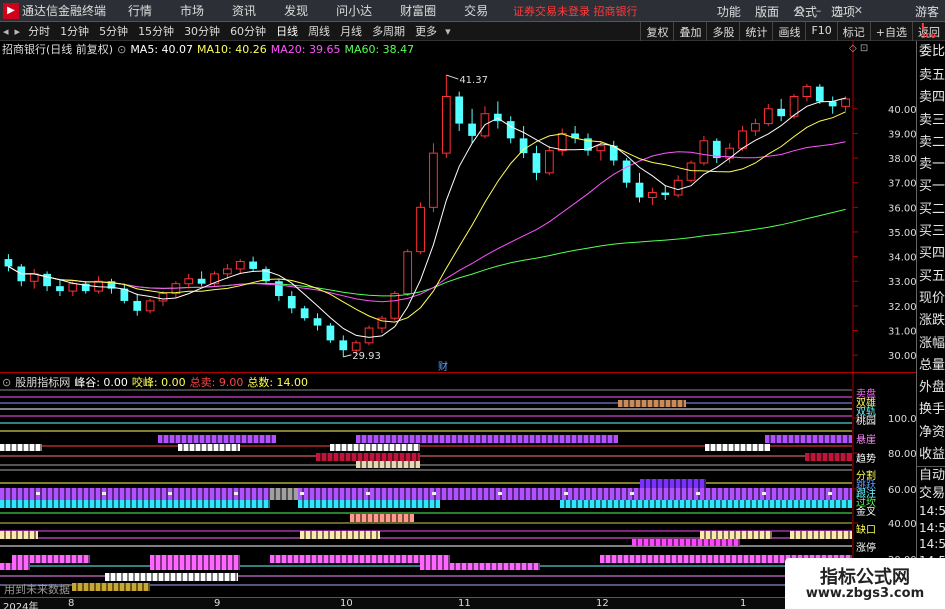  What do you see at coordinates (932, 527) in the screenshot?
I see `tick-time: 14:56` at bounding box center [932, 527].